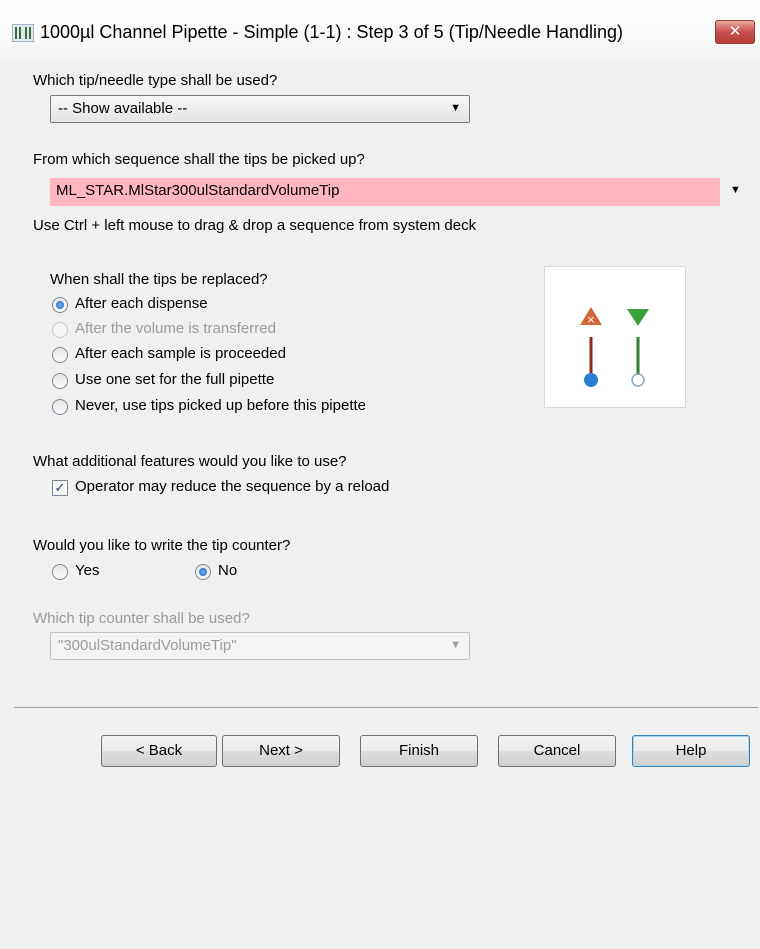  I want to click on close-button: ✕, so click(735, 32).